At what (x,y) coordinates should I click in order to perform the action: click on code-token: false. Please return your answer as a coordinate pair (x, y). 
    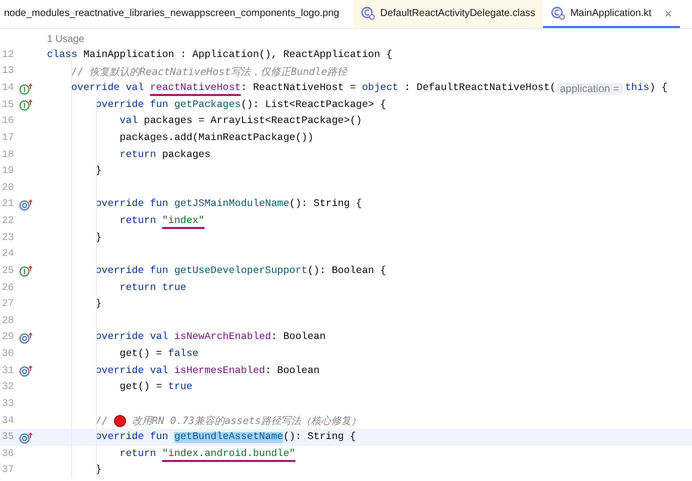
    Looking at the image, I should click on (183, 354).